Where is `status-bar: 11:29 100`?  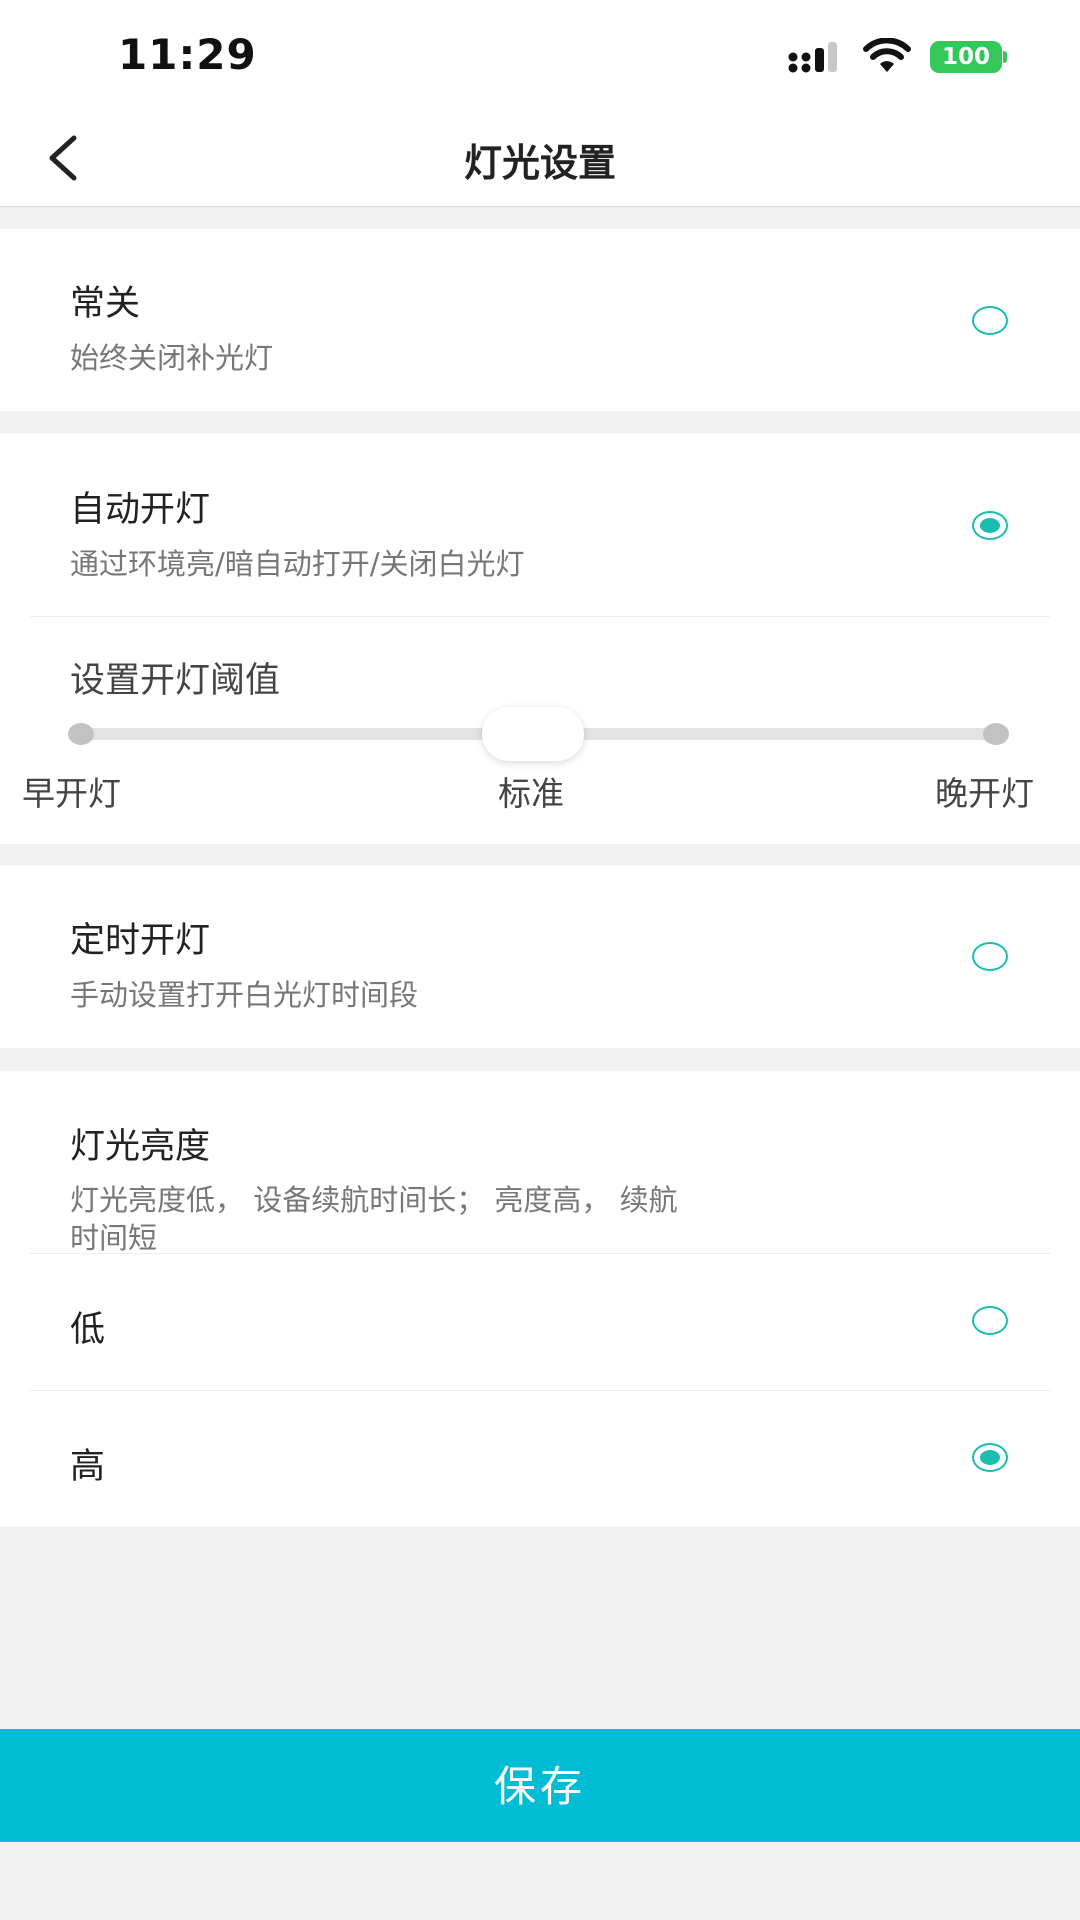
status-bar: 11:29 100 is located at coordinates (540, 55).